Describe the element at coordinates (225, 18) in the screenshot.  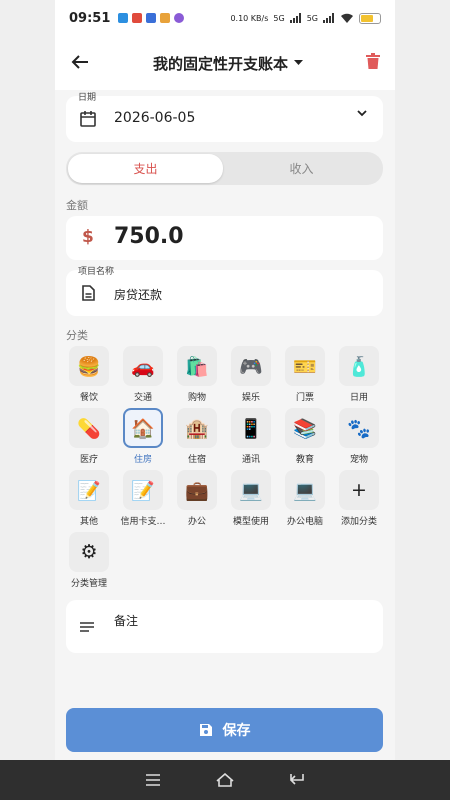
I see `status-bar: 09:51 0.10 KB/s 5G 5G` at that location.